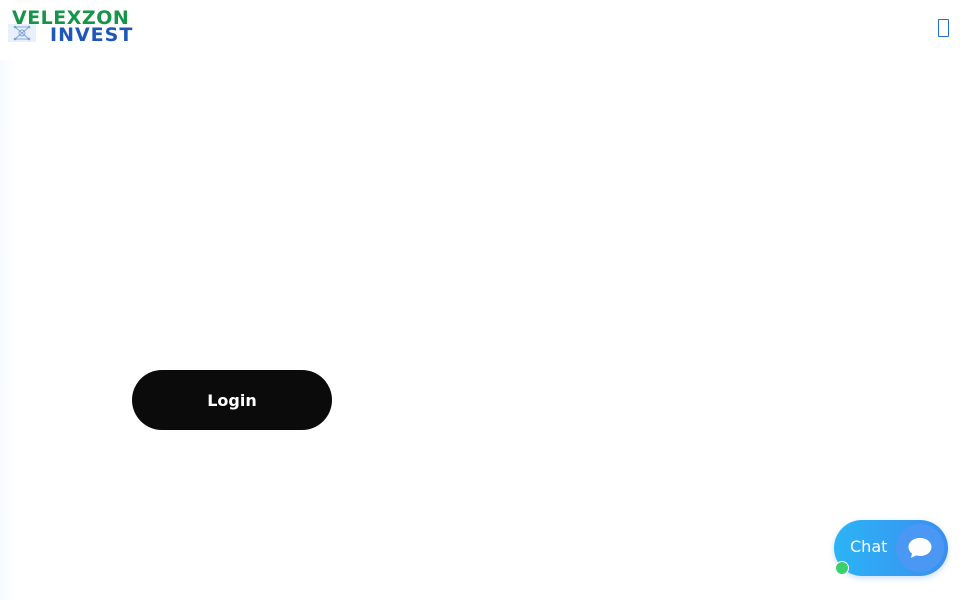 This screenshot has width=960, height=600. I want to click on background-edge, so click(8, 330).